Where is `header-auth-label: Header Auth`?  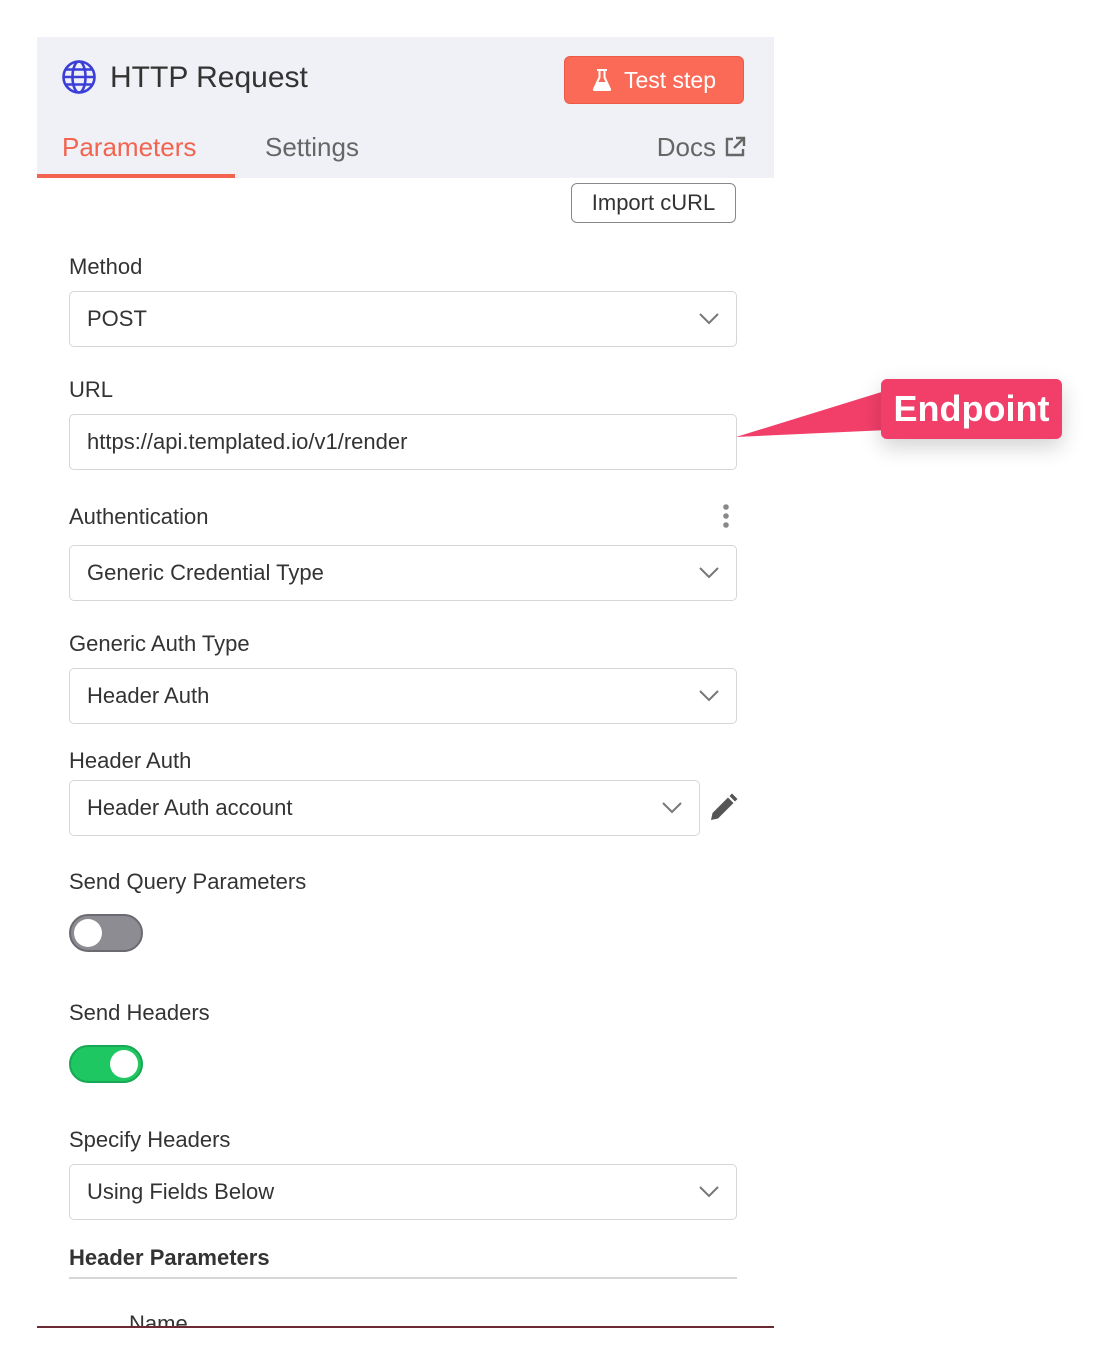 header-auth-label: Header Auth is located at coordinates (130, 760).